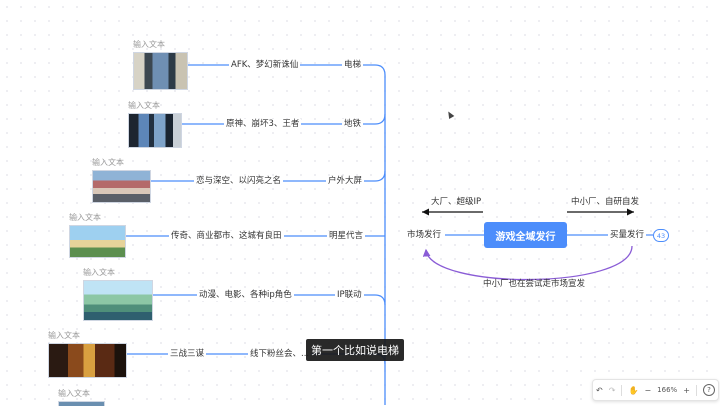 Image resolution: width=720 pixels, height=406 pixels. Describe the element at coordinates (605, 202) in the screenshot. I see `right-arrow-label: 中小厂、自研自发` at that location.